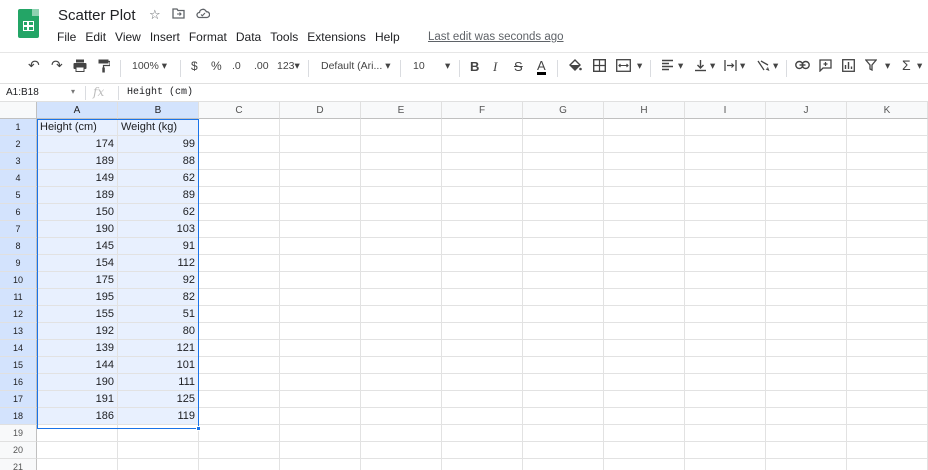 Image resolution: width=928 pixels, height=470 pixels. Describe the element at coordinates (518, 66) in the screenshot. I see `strikethrough-button: S` at that location.